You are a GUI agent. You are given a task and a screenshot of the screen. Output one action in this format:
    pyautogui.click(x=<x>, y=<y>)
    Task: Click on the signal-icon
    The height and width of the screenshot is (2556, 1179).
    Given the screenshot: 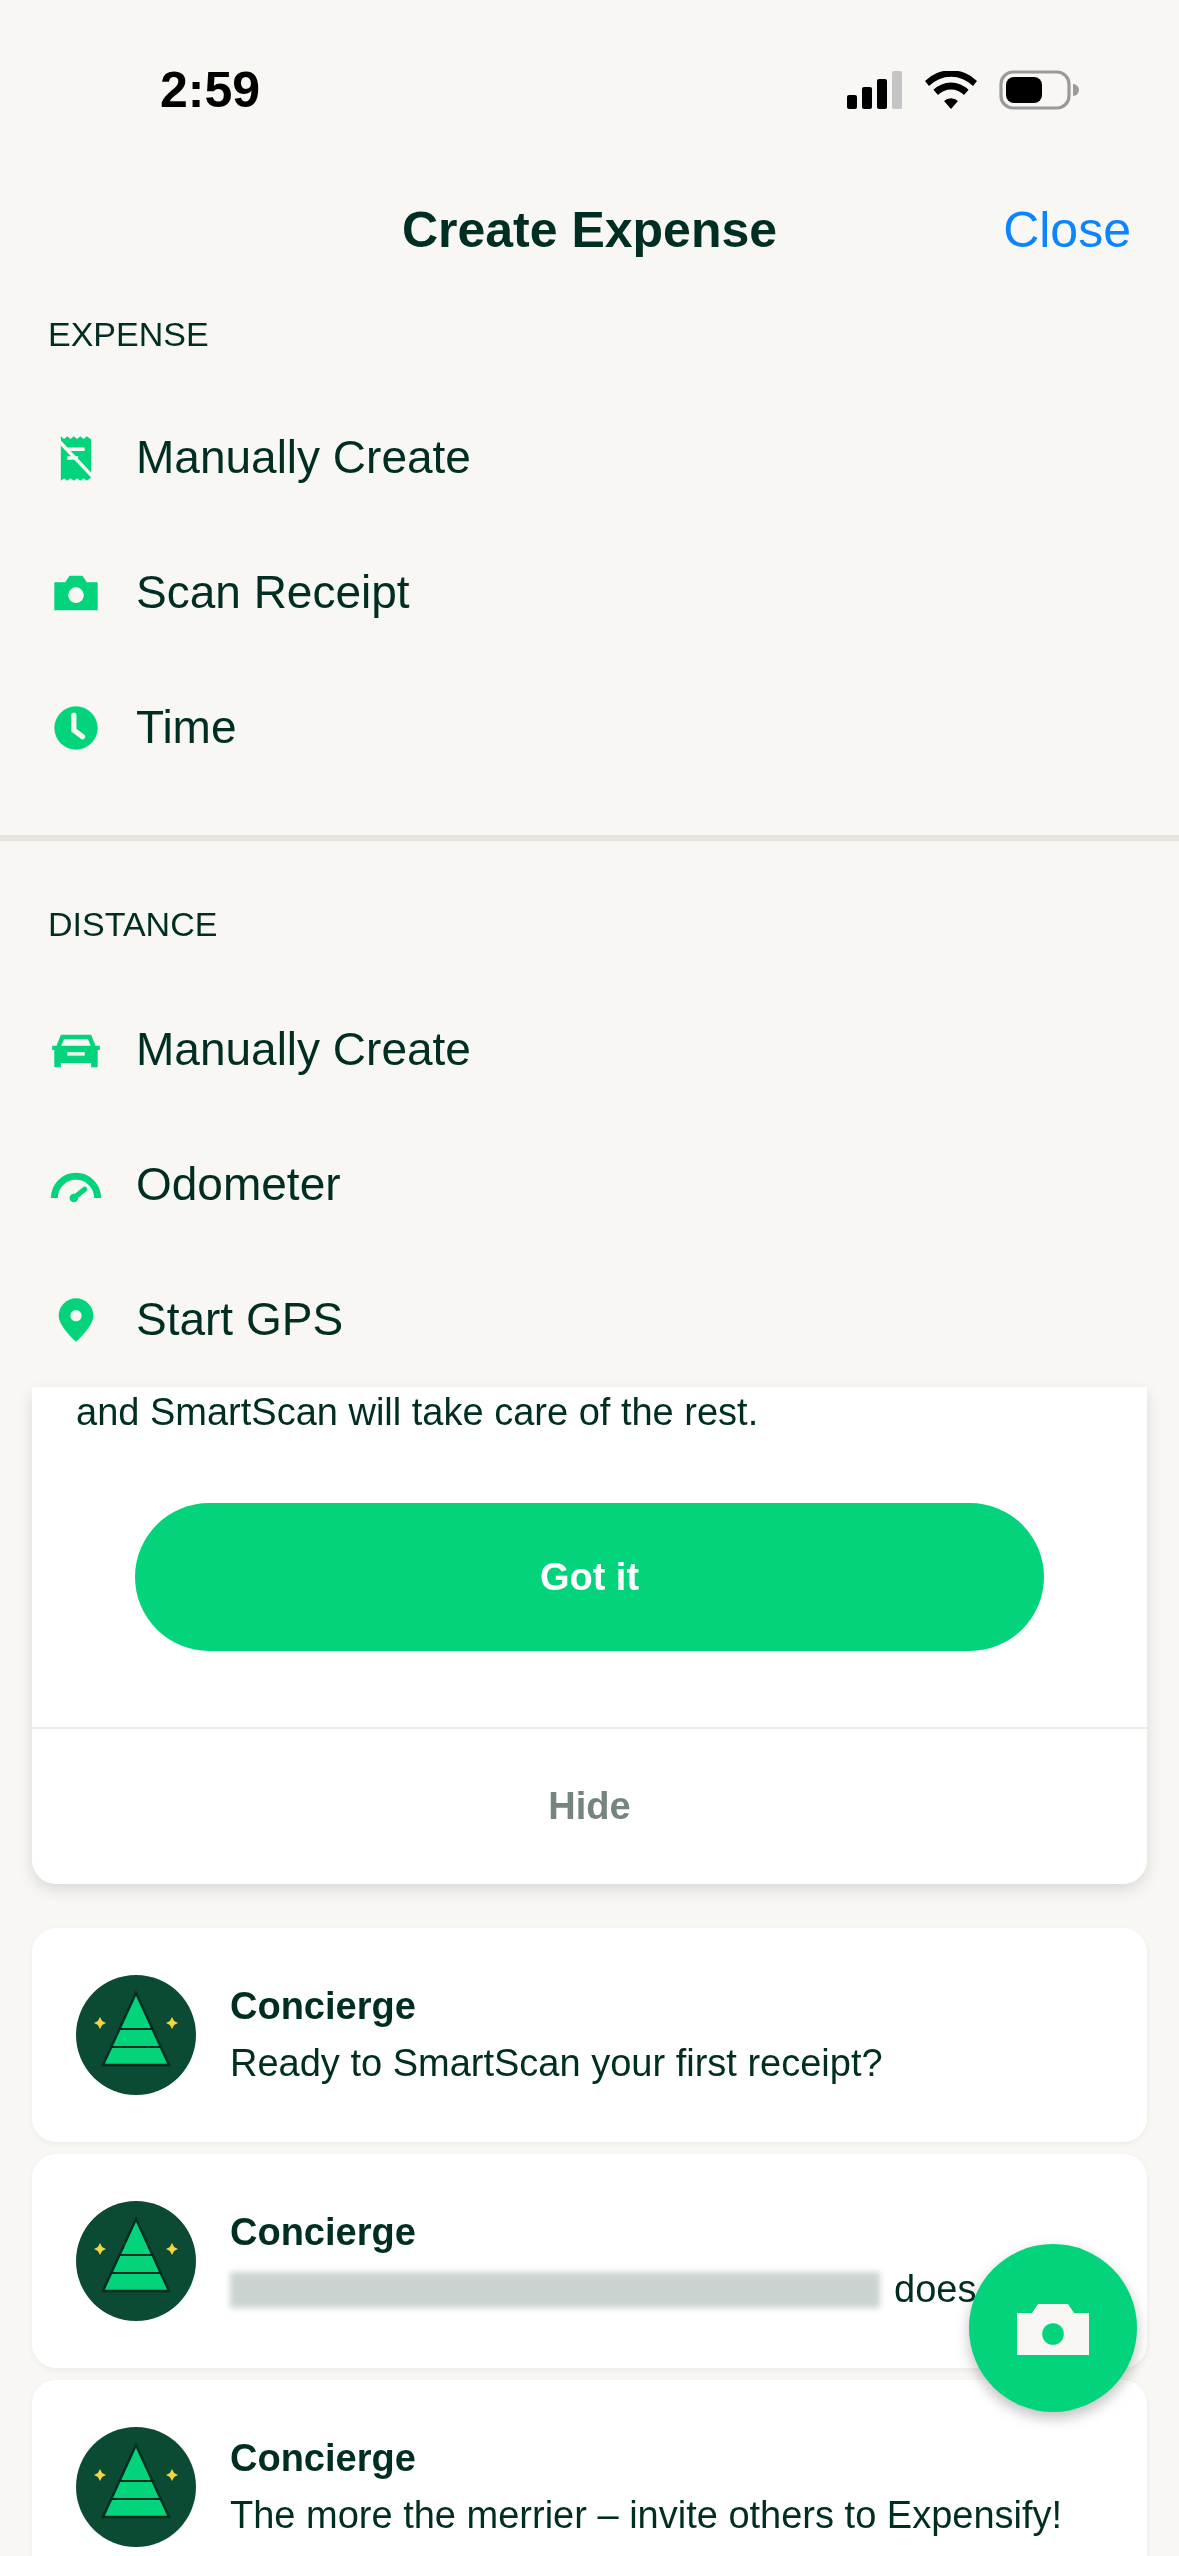 What is the action you would take?
    pyautogui.click(x=875, y=90)
    